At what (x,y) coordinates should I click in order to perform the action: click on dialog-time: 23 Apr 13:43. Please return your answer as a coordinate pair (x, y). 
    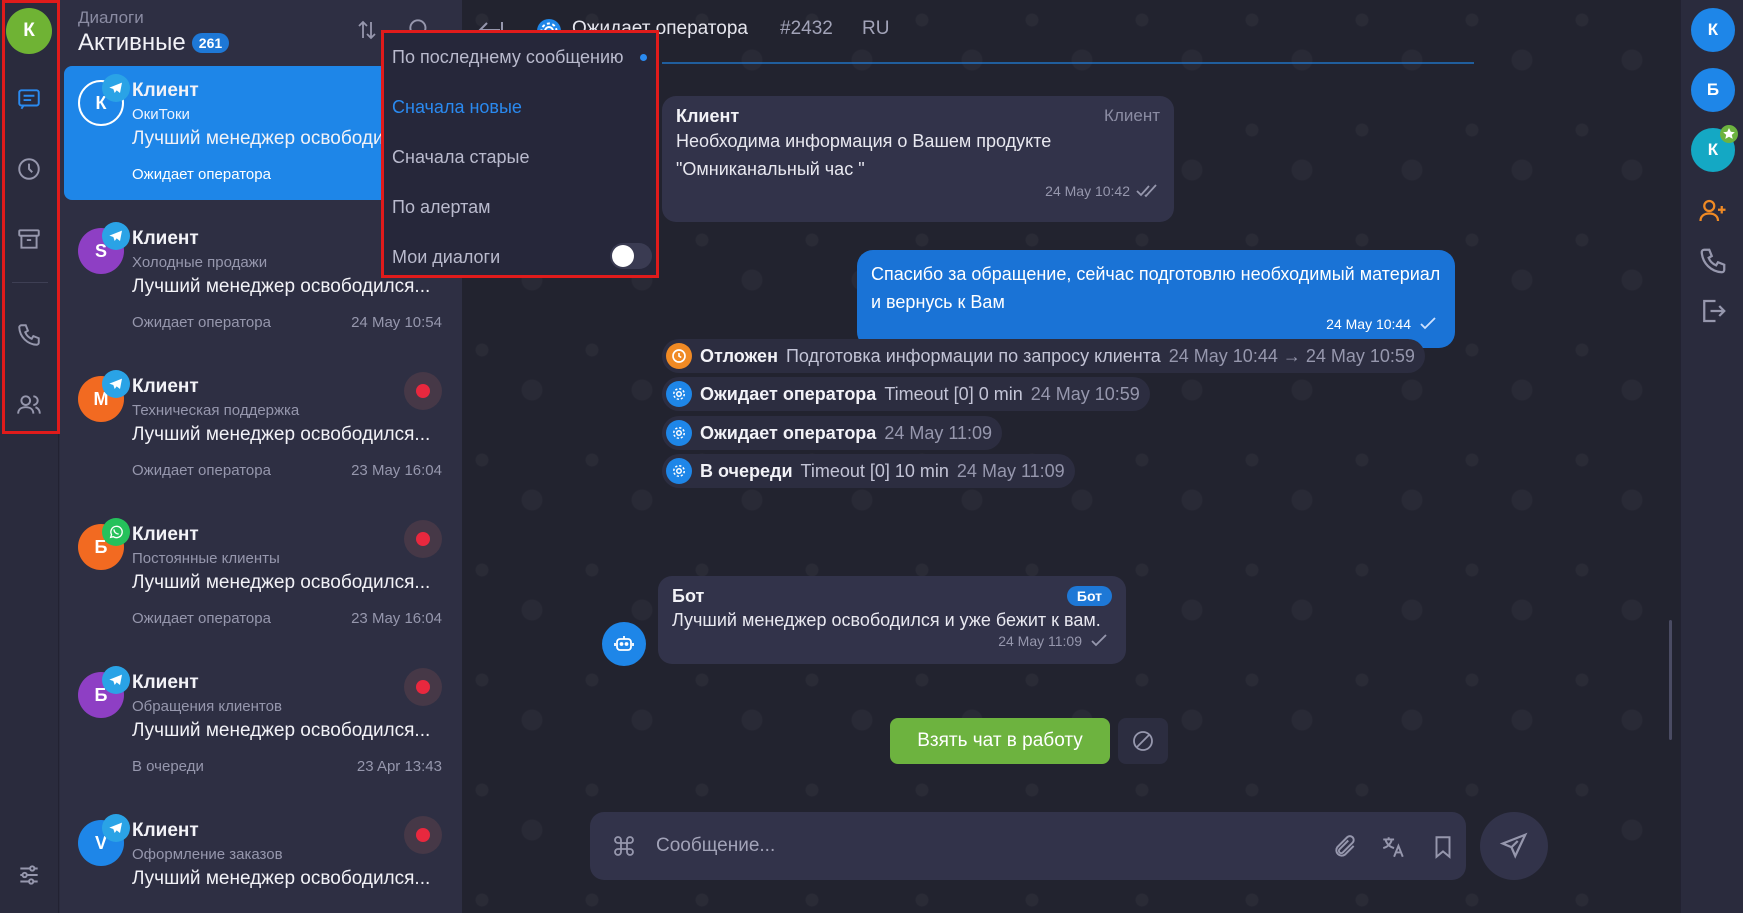
    Looking at the image, I should click on (399, 766).